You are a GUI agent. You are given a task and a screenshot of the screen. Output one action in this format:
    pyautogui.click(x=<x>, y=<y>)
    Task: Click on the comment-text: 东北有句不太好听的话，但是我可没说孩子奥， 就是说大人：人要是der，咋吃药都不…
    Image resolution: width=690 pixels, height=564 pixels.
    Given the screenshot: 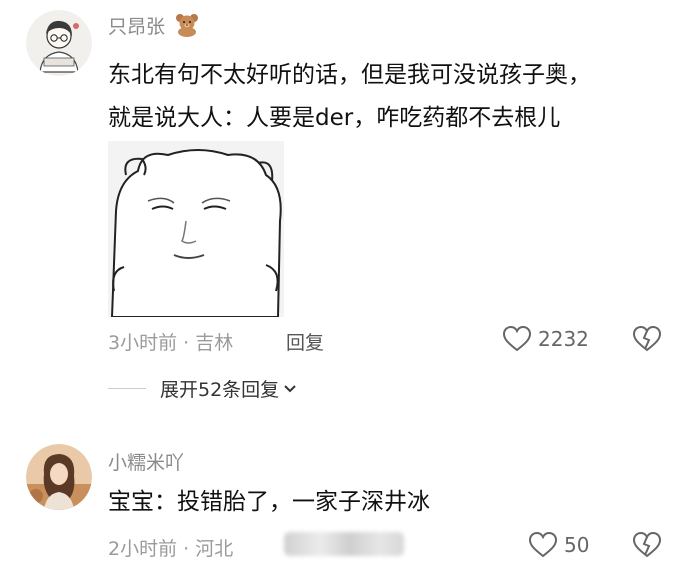 What is the action you would take?
    pyautogui.click(x=349, y=96)
    